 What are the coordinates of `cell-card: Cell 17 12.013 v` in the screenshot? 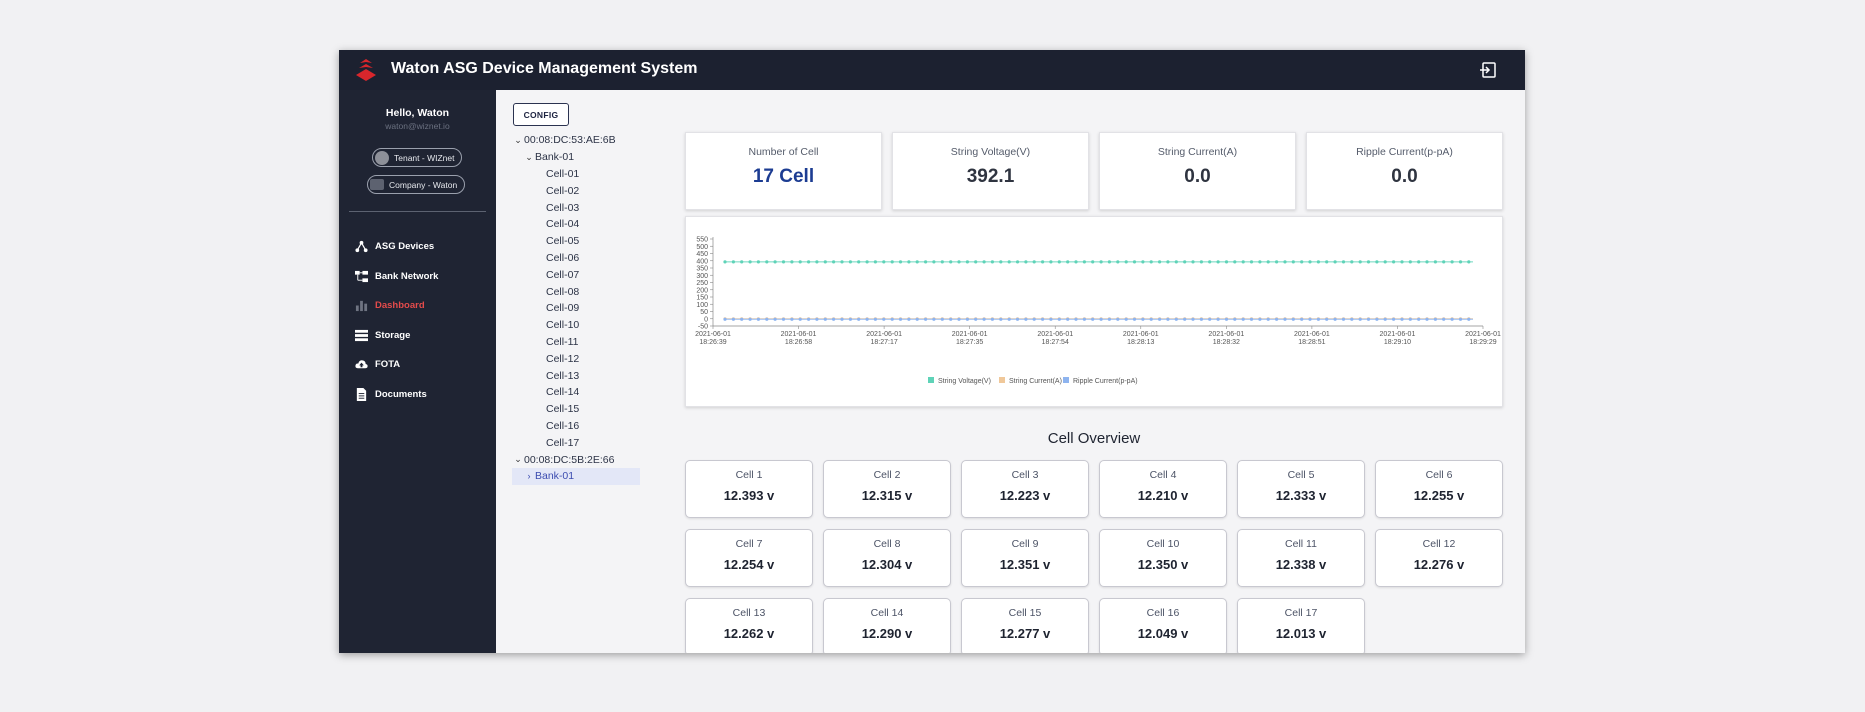 It's located at (1301, 625).